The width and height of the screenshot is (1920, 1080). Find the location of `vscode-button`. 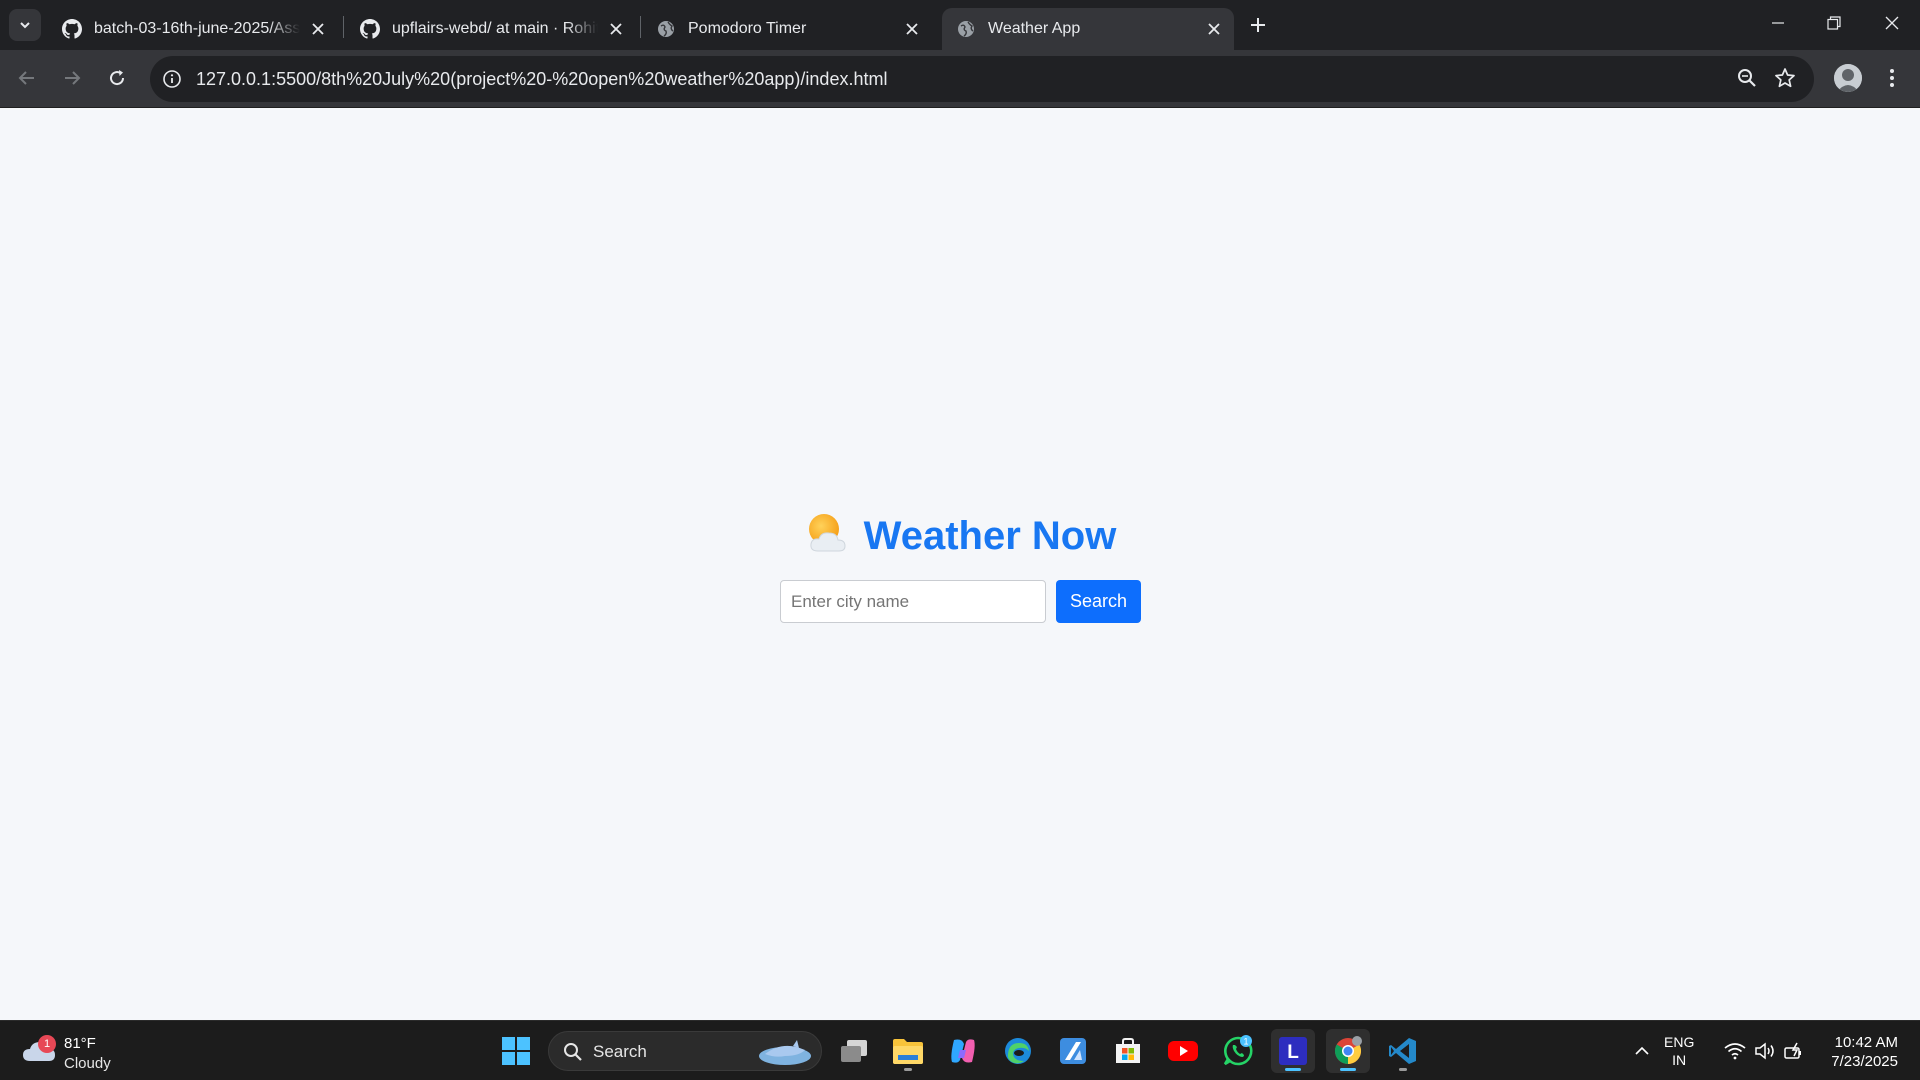

vscode-button is located at coordinates (1403, 1051).